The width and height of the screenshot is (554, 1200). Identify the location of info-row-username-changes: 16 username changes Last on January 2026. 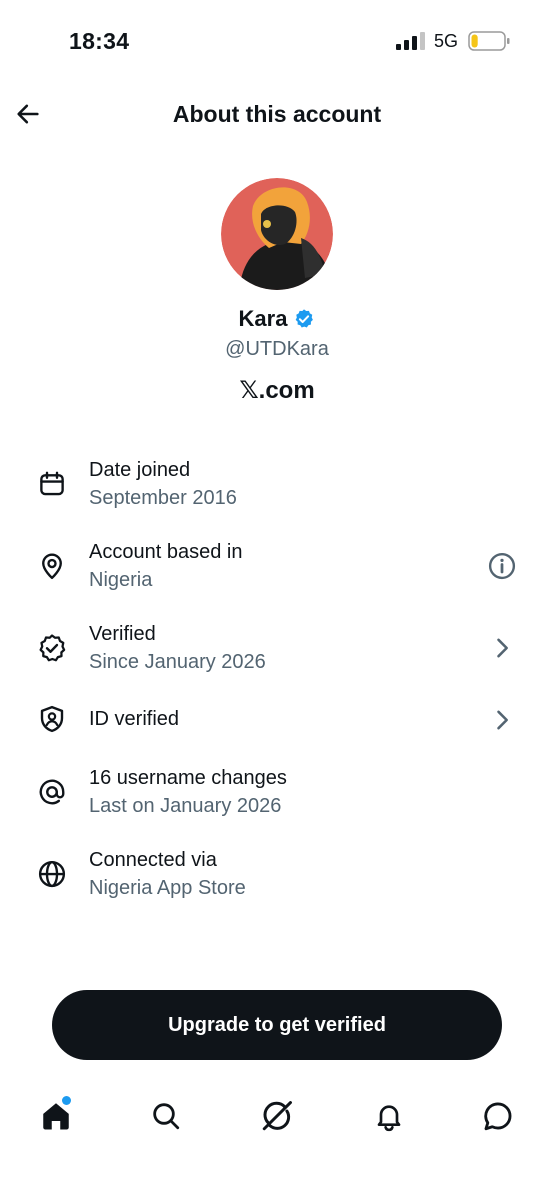
(277, 798).